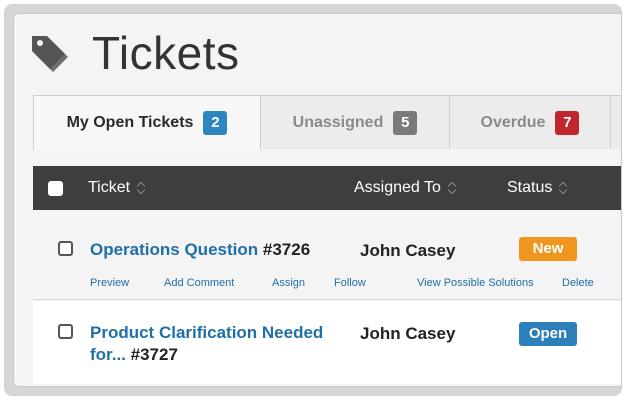  Describe the element at coordinates (109, 283) in the screenshot. I see `preview-link: Preview` at that location.